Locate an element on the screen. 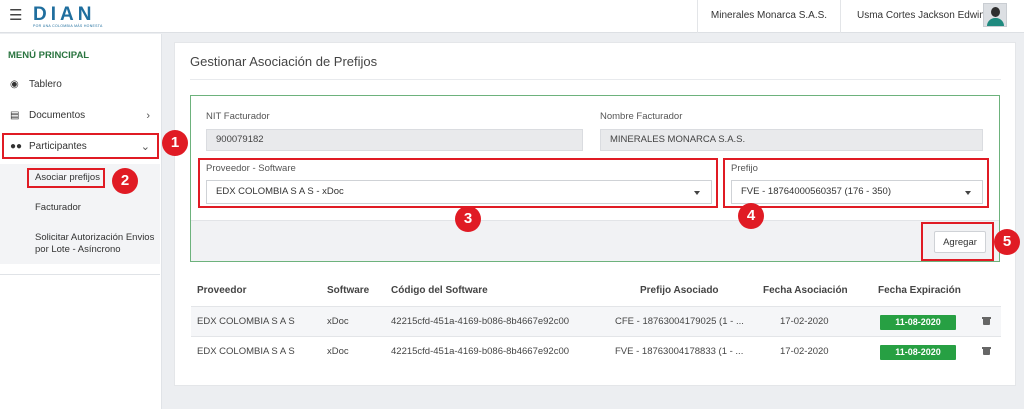  sidebar-item-tablero: ◉ Tablero is located at coordinates (80, 85).